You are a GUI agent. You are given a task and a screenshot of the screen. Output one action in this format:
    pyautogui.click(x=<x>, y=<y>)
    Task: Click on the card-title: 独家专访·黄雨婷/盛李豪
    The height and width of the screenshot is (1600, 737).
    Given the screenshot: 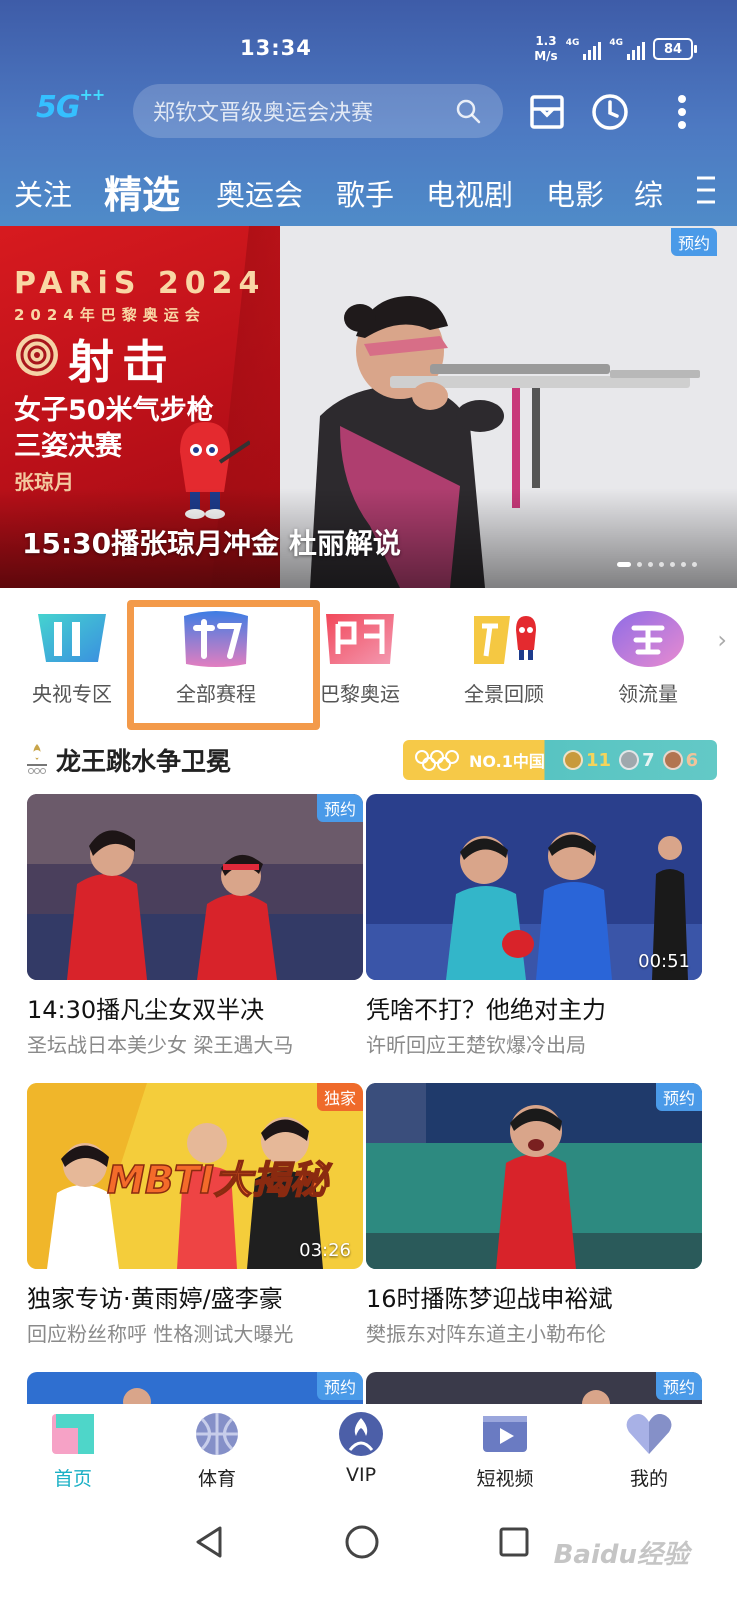 What is the action you would take?
    pyautogui.click(x=155, y=1299)
    